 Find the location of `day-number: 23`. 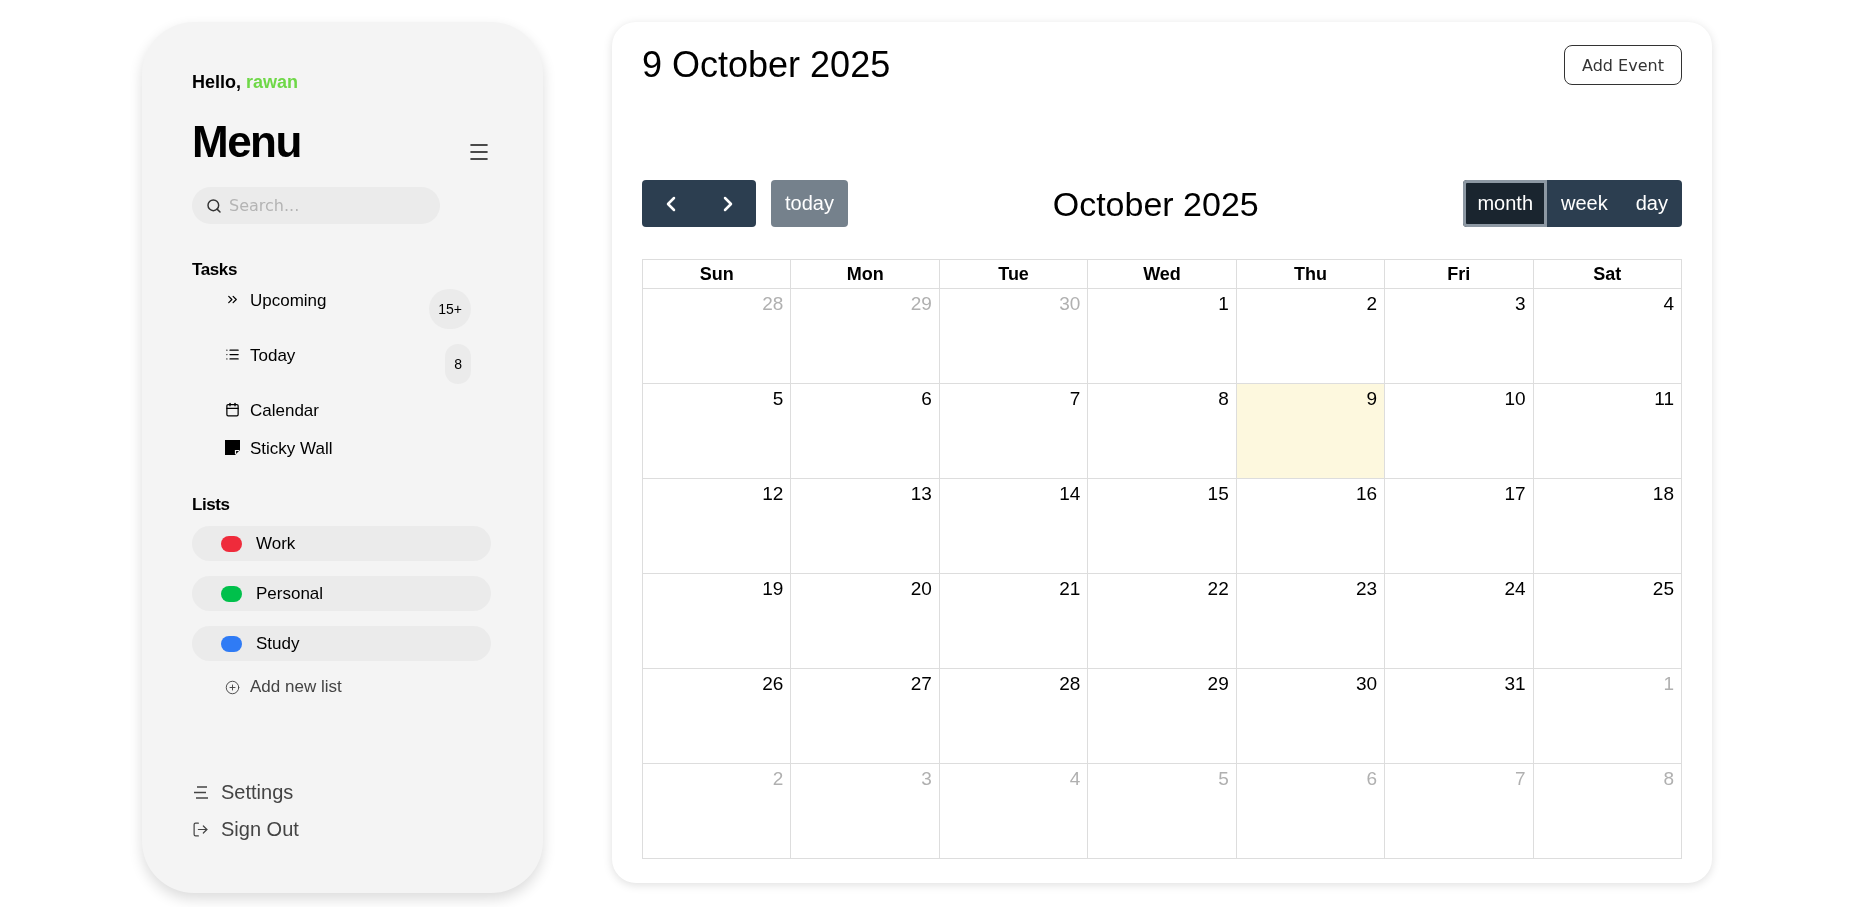

day-number: 23 is located at coordinates (1367, 589).